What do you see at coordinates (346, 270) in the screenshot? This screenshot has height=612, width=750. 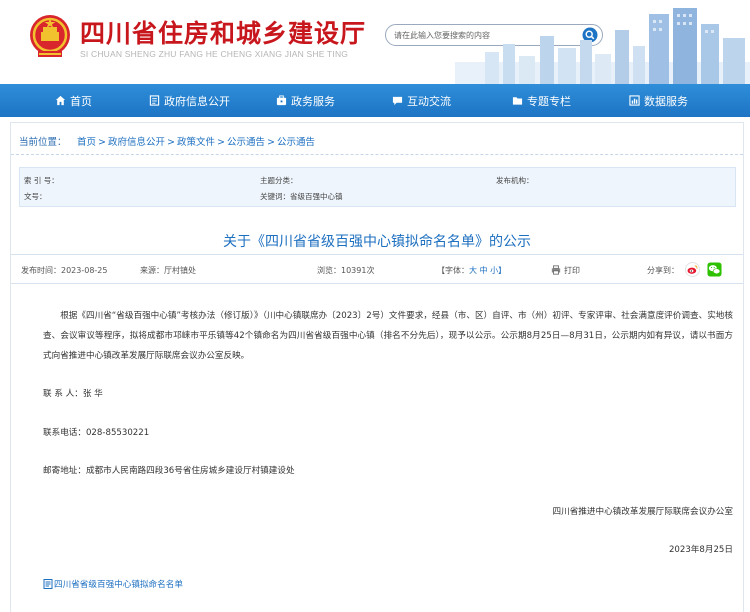 I see `view-count: 浏览：10391次` at bounding box center [346, 270].